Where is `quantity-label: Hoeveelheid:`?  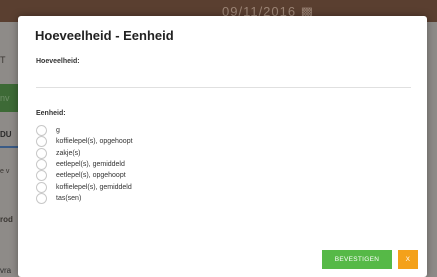 quantity-label: Hoeveelheid: is located at coordinates (58, 61).